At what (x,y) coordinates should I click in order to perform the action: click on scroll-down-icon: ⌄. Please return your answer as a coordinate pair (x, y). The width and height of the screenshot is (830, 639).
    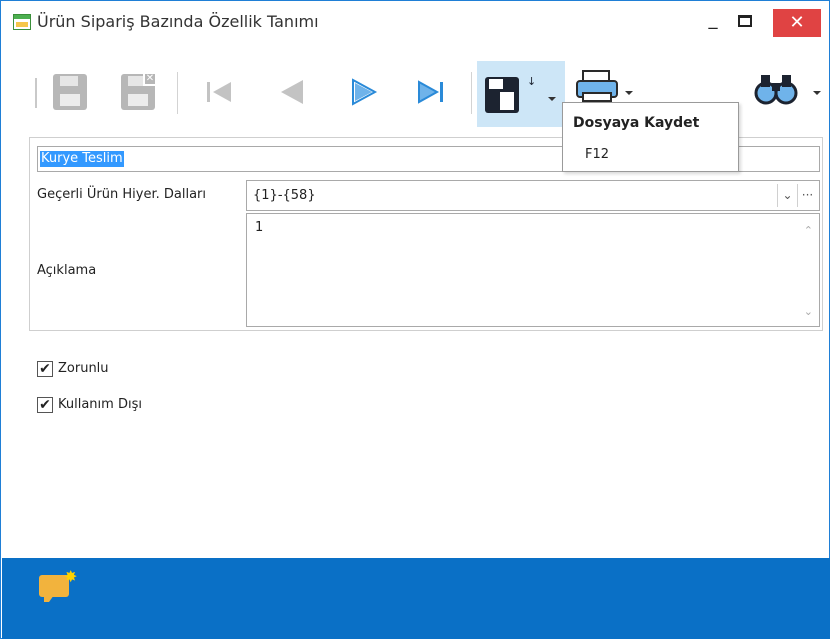
    Looking at the image, I should click on (808, 311).